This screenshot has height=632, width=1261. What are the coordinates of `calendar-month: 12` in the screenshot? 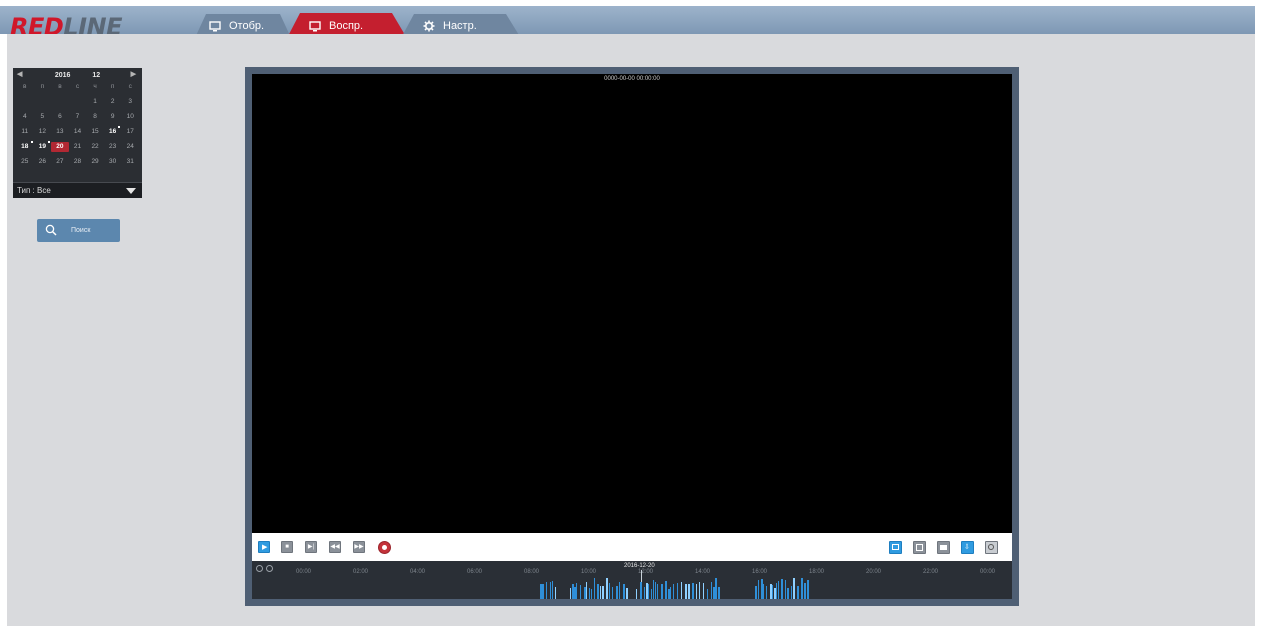 It's located at (96, 75).